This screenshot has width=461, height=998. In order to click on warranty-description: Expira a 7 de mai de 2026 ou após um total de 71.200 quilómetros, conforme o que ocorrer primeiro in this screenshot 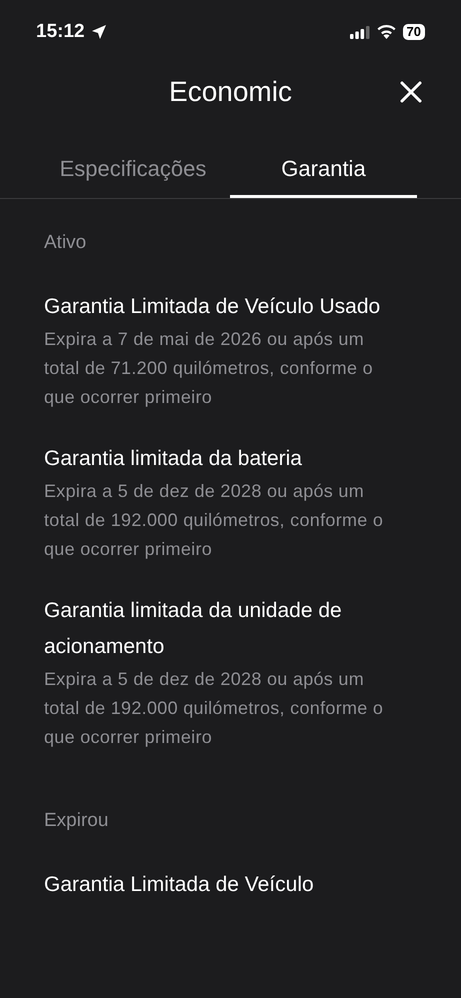, I will do `click(209, 368)`.